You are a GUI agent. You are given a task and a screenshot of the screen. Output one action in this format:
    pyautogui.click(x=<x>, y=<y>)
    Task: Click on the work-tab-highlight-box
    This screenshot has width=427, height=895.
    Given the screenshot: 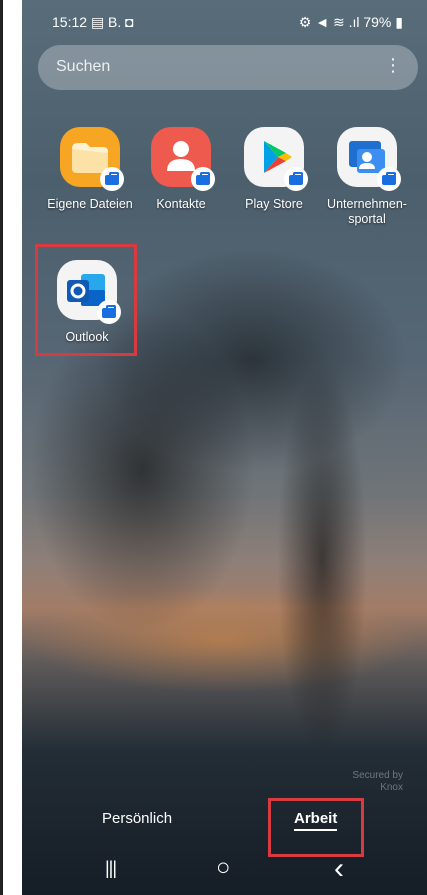 What is the action you would take?
    pyautogui.click(x=316, y=827)
    